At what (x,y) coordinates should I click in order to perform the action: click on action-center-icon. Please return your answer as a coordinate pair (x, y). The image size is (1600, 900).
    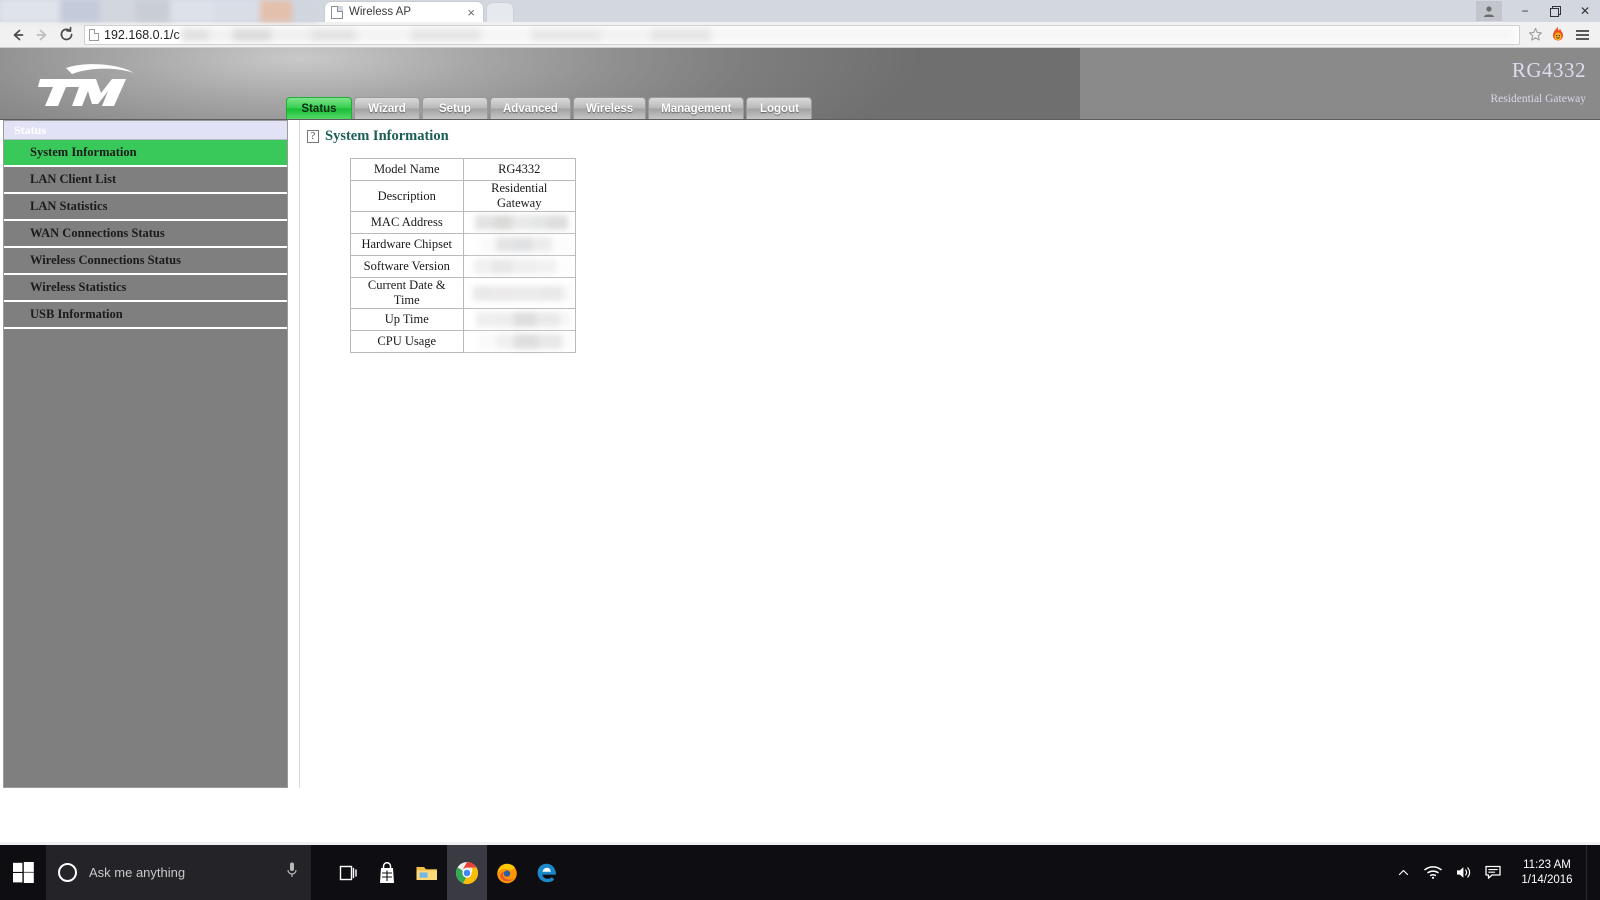
    Looking at the image, I should click on (1493, 872).